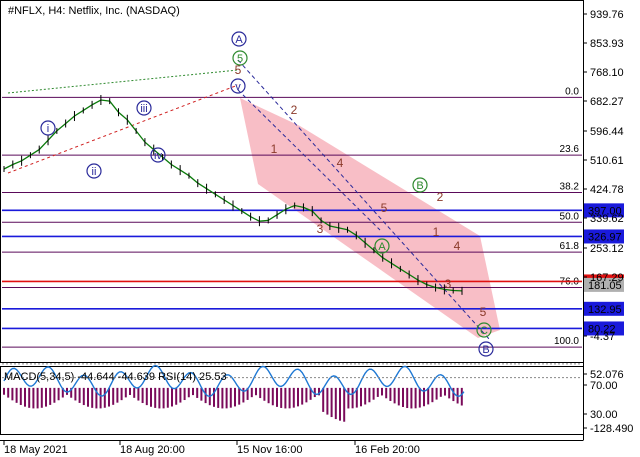  Describe the element at coordinates (570, 216) in the screenshot. I see `fib-level-label: 50.0` at that location.